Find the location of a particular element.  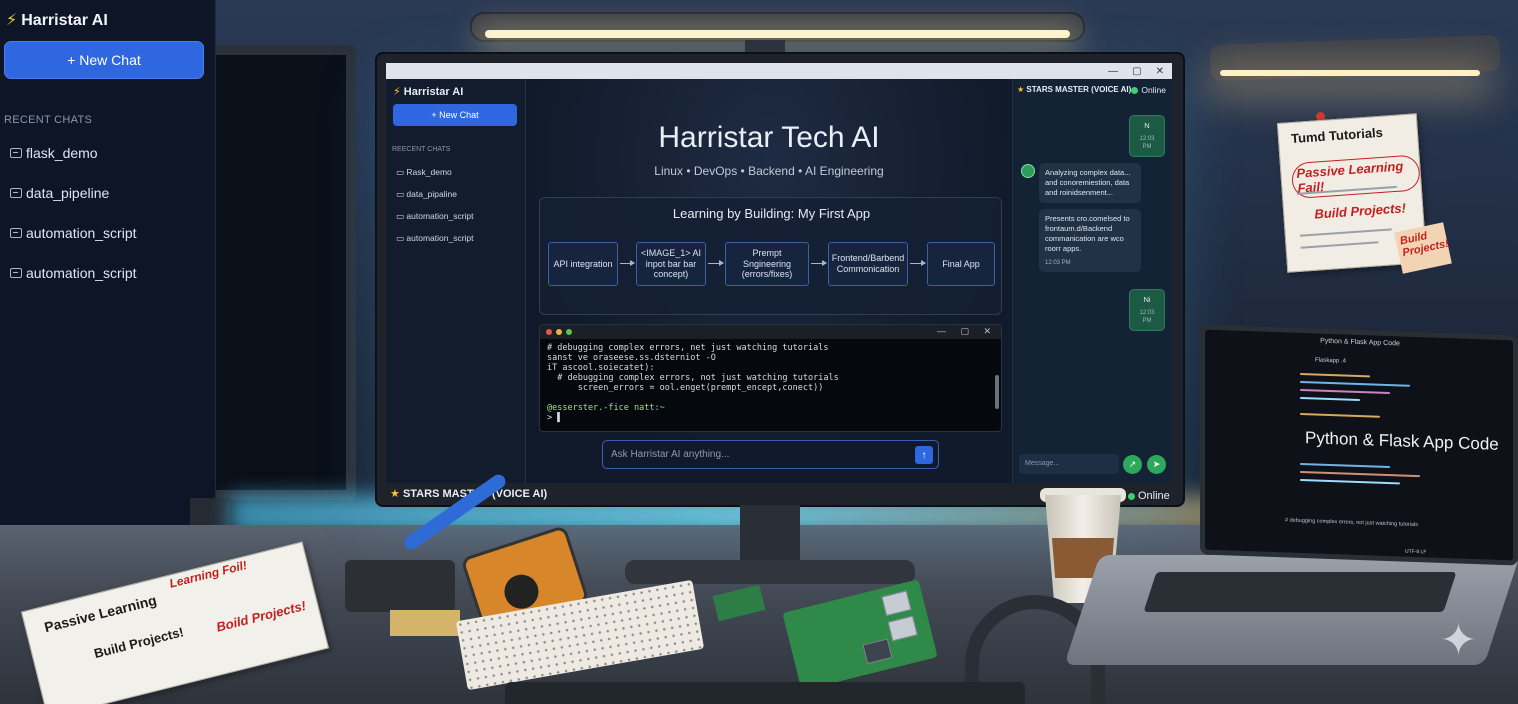

laptop-keyboard is located at coordinates (1300, 592).